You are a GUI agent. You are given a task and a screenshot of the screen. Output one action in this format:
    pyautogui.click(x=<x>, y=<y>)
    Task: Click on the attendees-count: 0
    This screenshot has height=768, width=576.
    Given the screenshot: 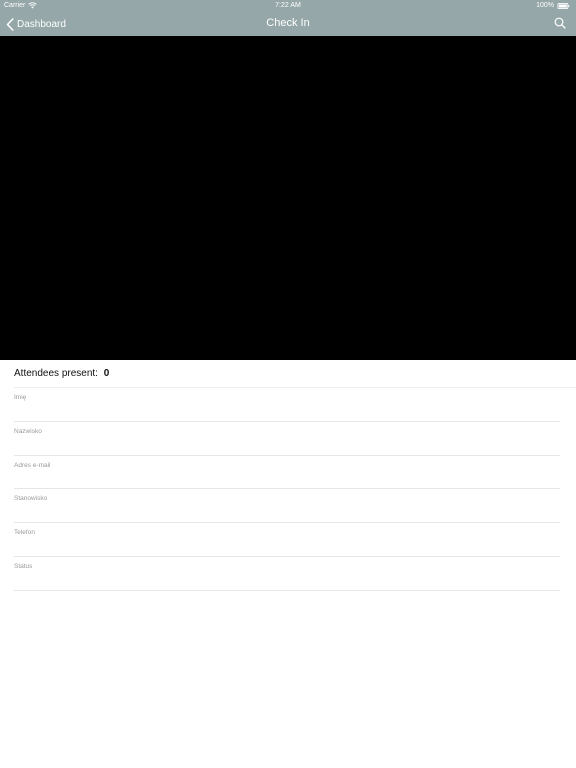 What is the action you would take?
    pyautogui.click(x=106, y=373)
    